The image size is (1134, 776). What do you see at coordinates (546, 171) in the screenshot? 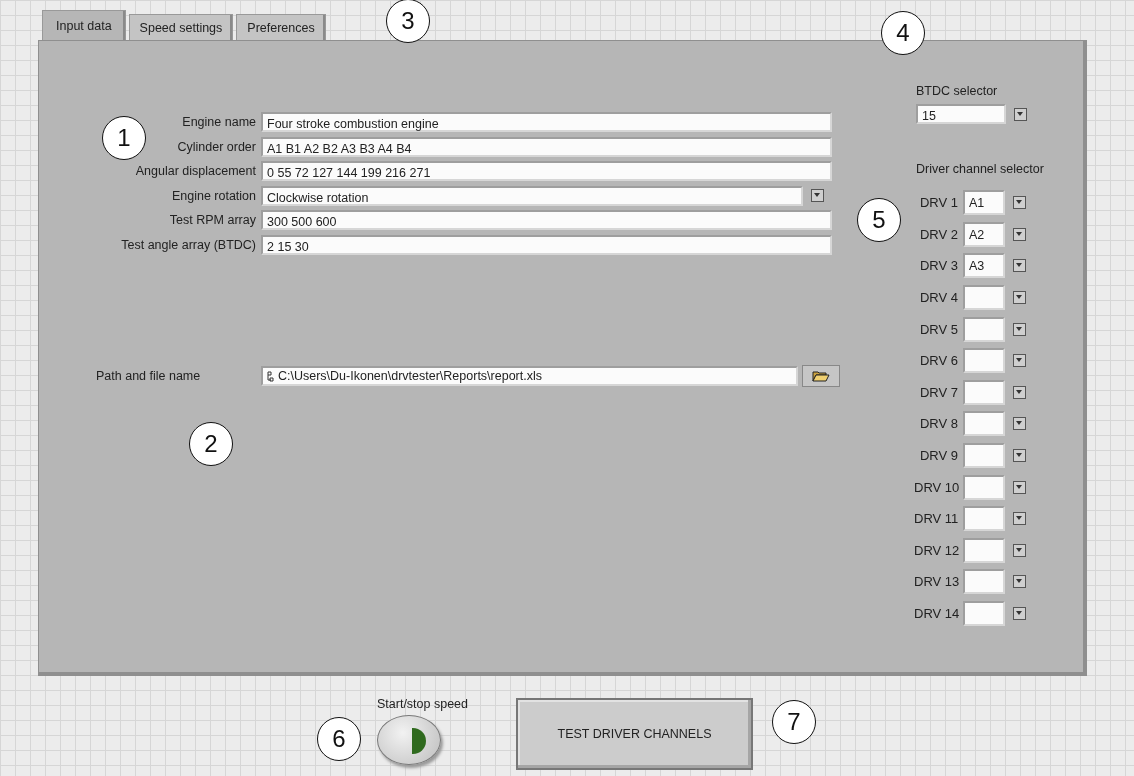
I see `input-field: 0 55 72 127 144 199 216 271` at bounding box center [546, 171].